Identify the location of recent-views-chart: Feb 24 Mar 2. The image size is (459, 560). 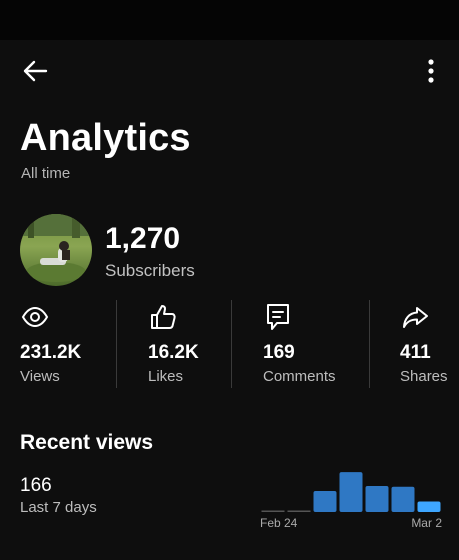
(351, 498).